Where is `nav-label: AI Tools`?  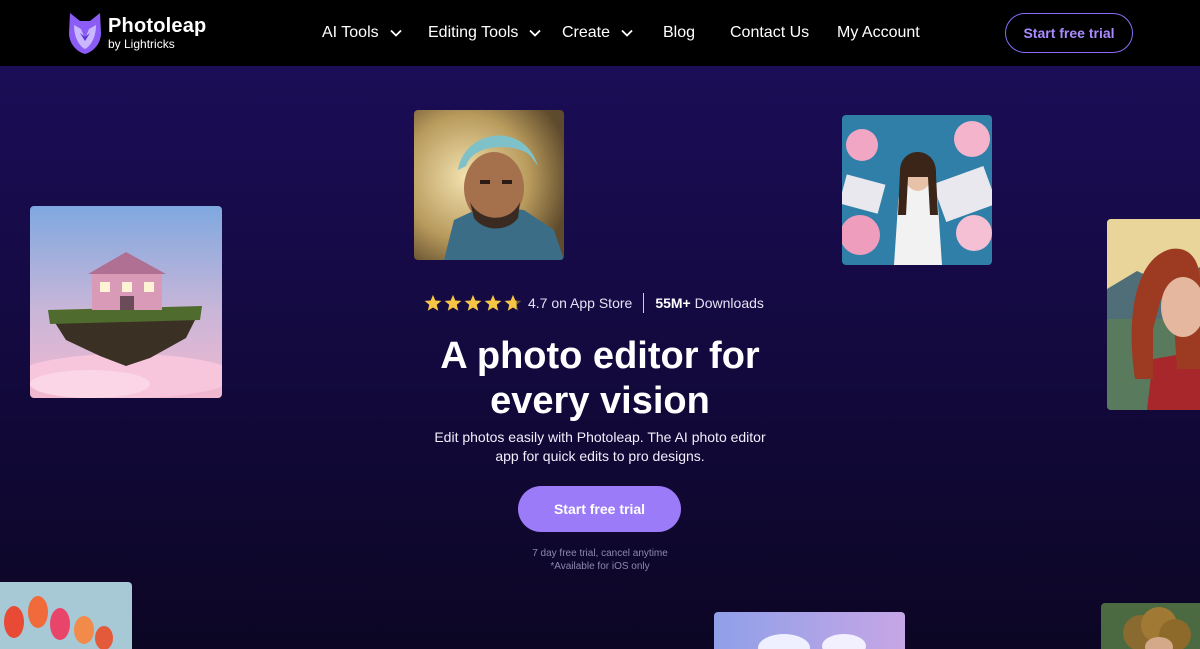
nav-label: AI Tools is located at coordinates (350, 32).